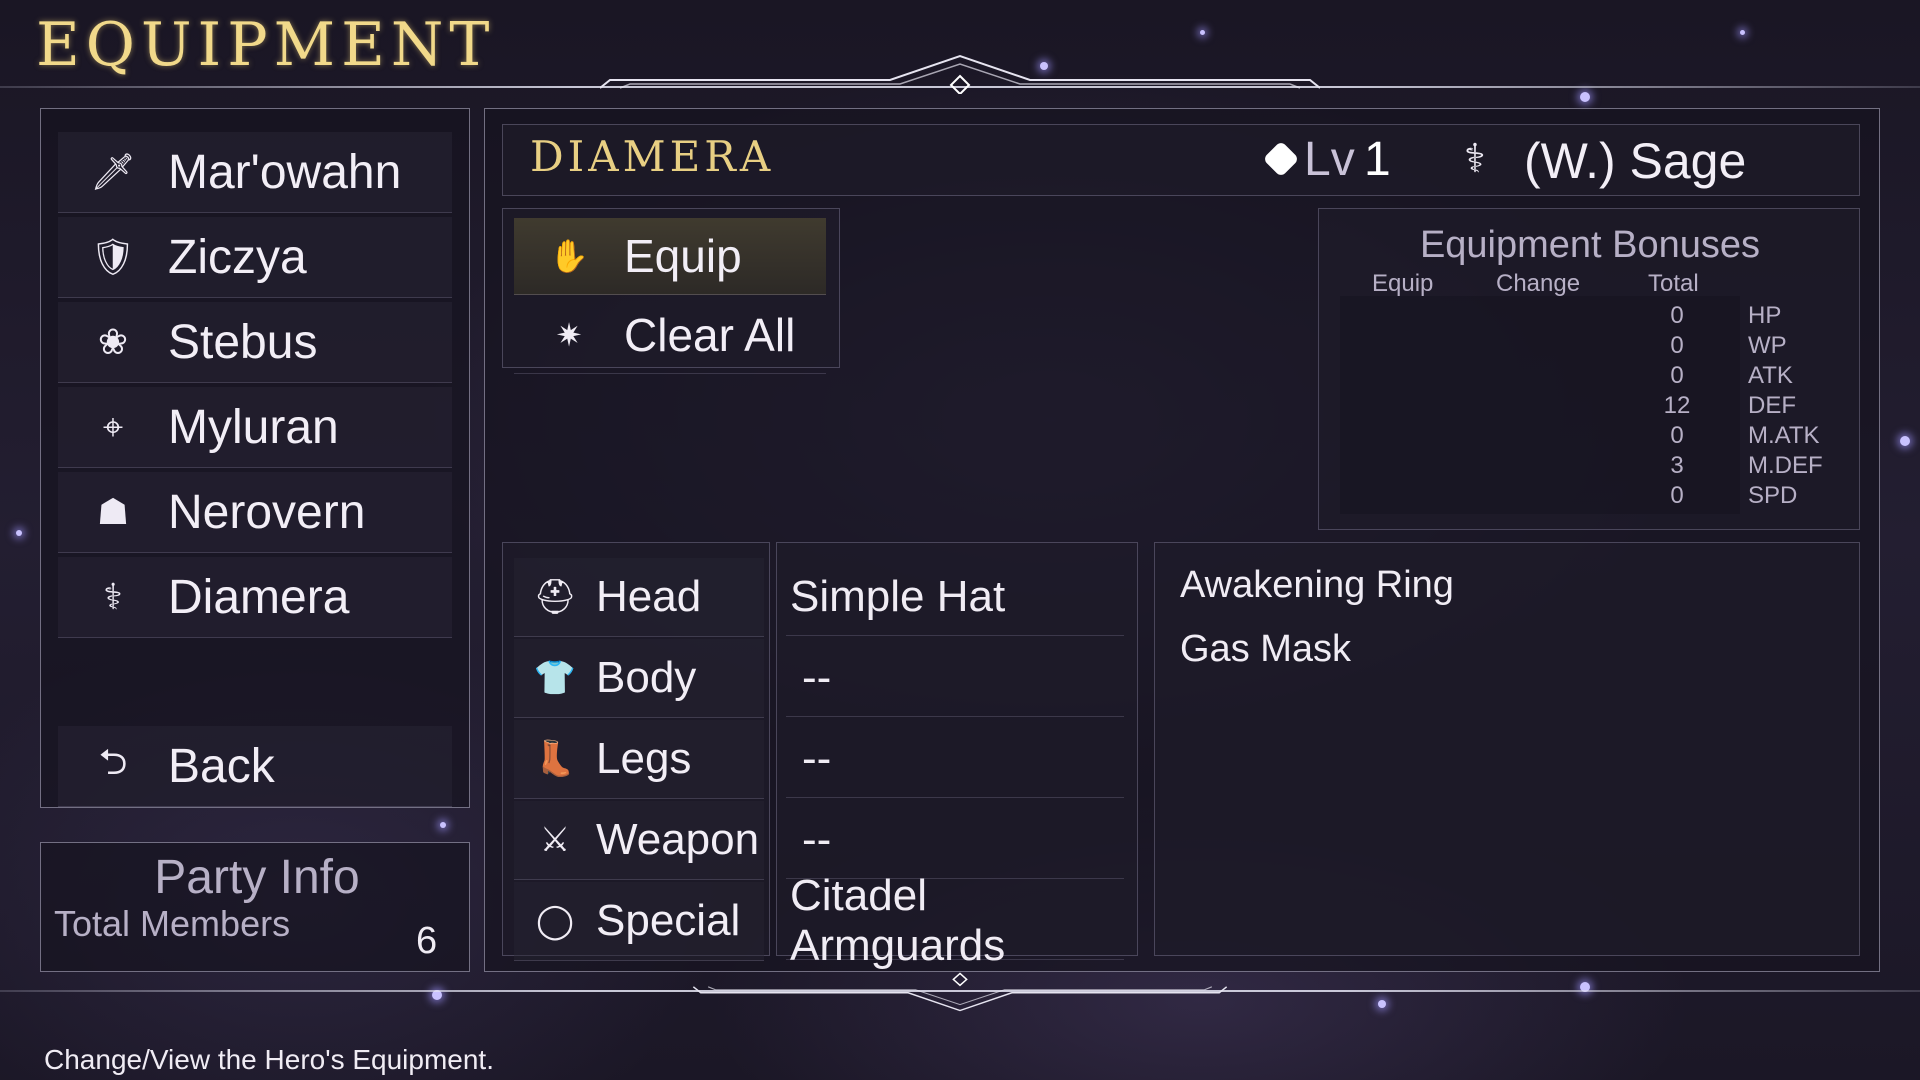 This screenshot has width=1920, height=1080. Describe the element at coordinates (1377, 159) in the screenshot. I see `level-value: 1` at that location.